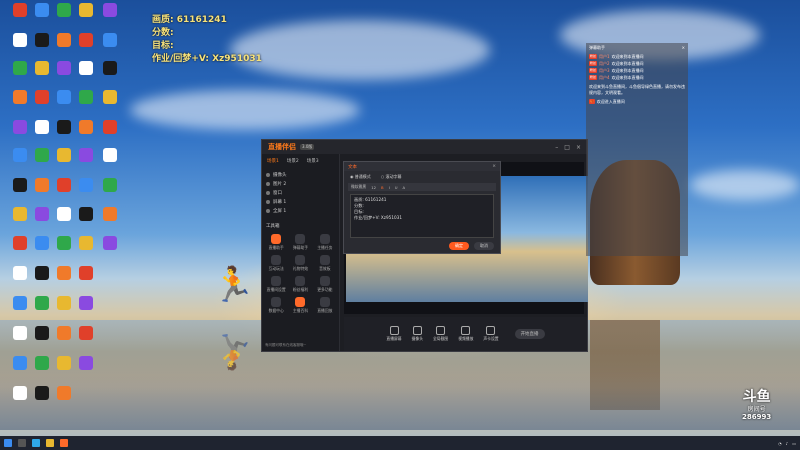 Image resolution: width=800 pixels, height=450 pixels. What do you see at coordinates (404, 187) in the screenshot?
I see `color-icon: A` at bounding box center [404, 187].